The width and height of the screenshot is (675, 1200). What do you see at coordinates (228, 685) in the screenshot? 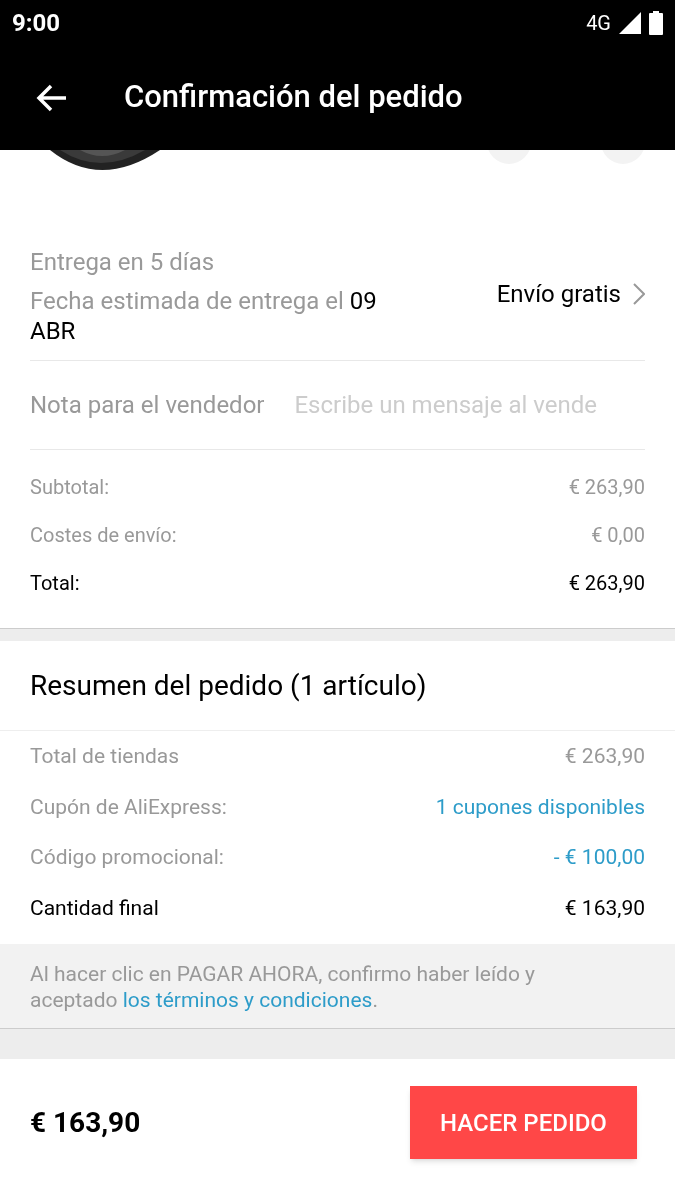
I see `summary-title: Resumen del pedido (1 artículo)` at bounding box center [228, 685].